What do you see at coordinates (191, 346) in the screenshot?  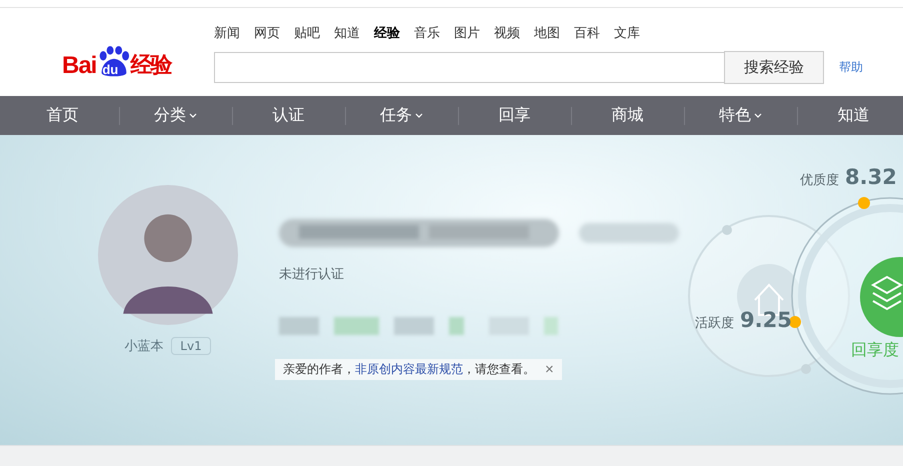 I see `level-badge: Lv1` at bounding box center [191, 346].